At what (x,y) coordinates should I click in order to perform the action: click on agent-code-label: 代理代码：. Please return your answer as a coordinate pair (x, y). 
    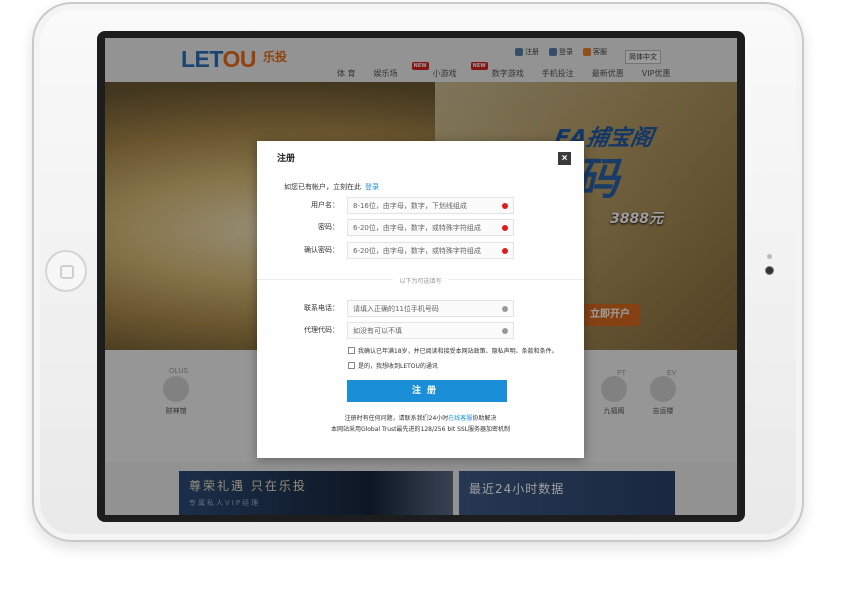
    Looking at the image, I should click on (321, 330).